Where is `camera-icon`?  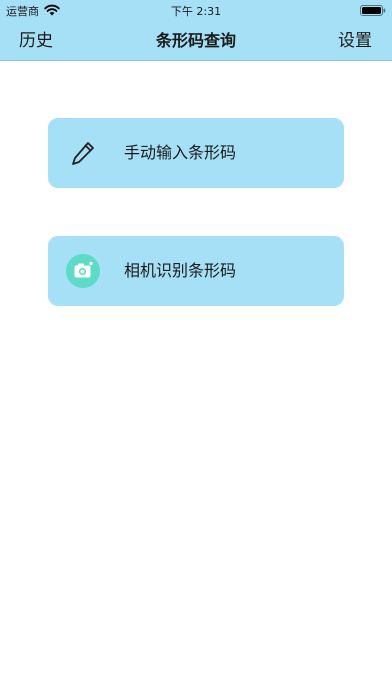 camera-icon is located at coordinates (83, 271).